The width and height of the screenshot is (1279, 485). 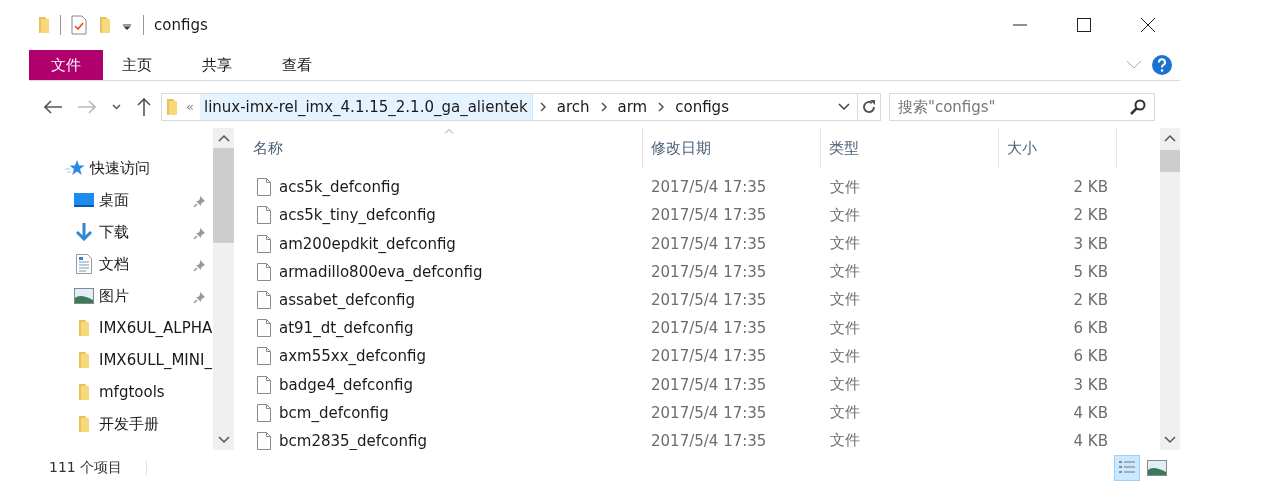 What do you see at coordinates (120, 168) in the screenshot?
I see `sidebar-item: 快速访问` at bounding box center [120, 168].